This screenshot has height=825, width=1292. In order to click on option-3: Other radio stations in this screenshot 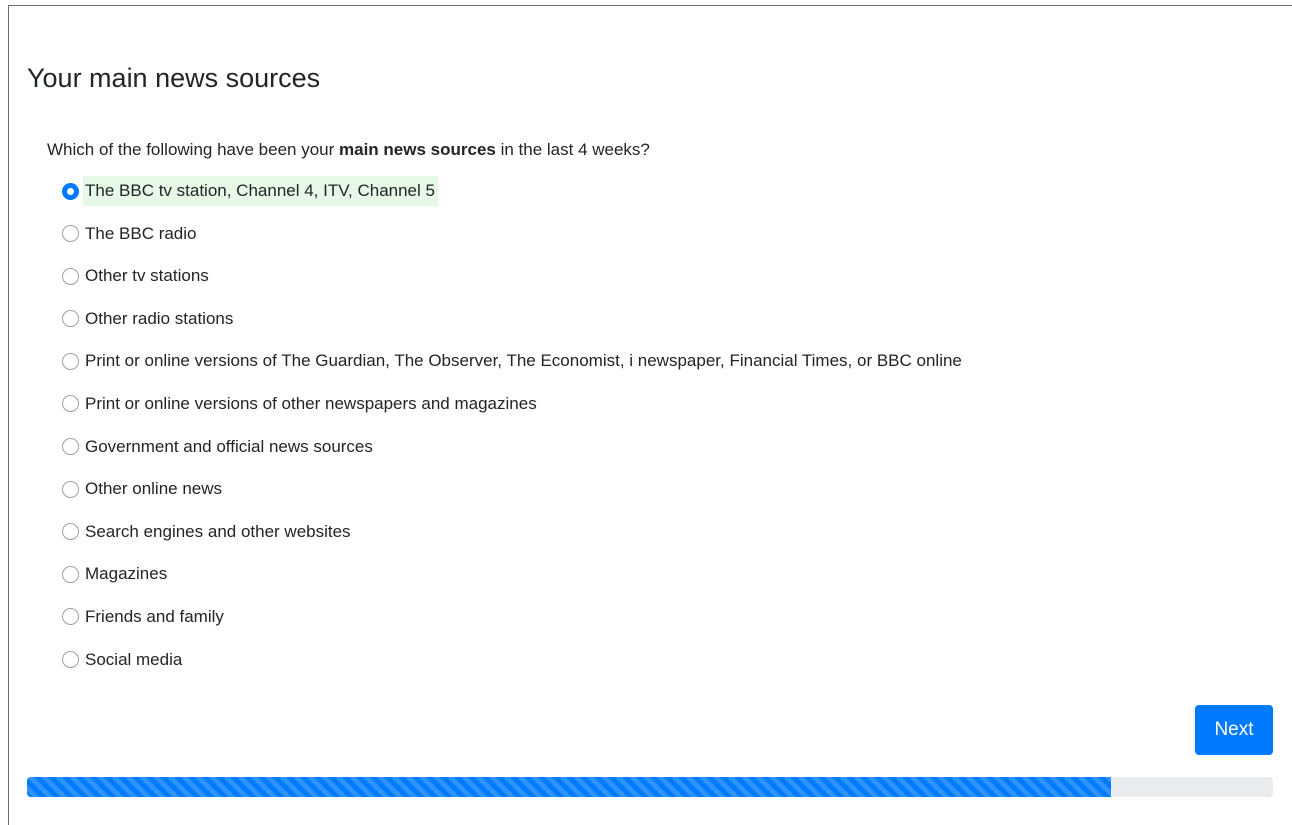, I will do `click(513, 319)`.